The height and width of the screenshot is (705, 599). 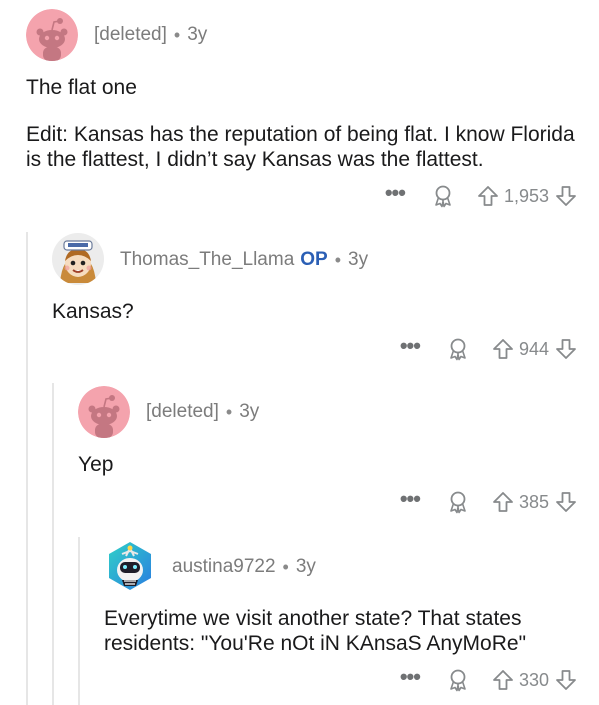 What do you see at coordinates (314, 259) in the screenshot?
I see `op-badge: OP` at bounding box center [314, 259].